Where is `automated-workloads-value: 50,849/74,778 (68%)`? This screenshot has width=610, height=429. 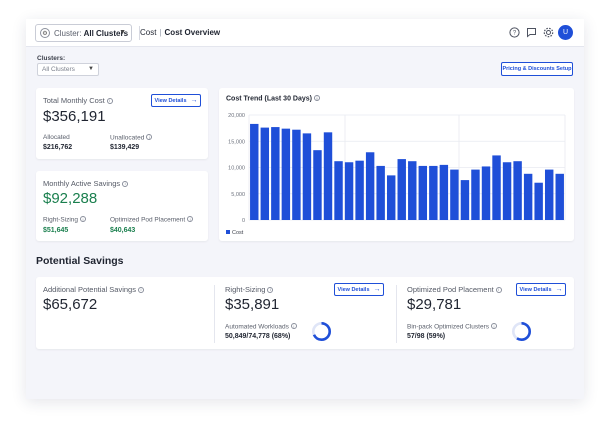
automated-workloads-value: 50,849/74,778 (68%) is located at coordinates (258, 336).